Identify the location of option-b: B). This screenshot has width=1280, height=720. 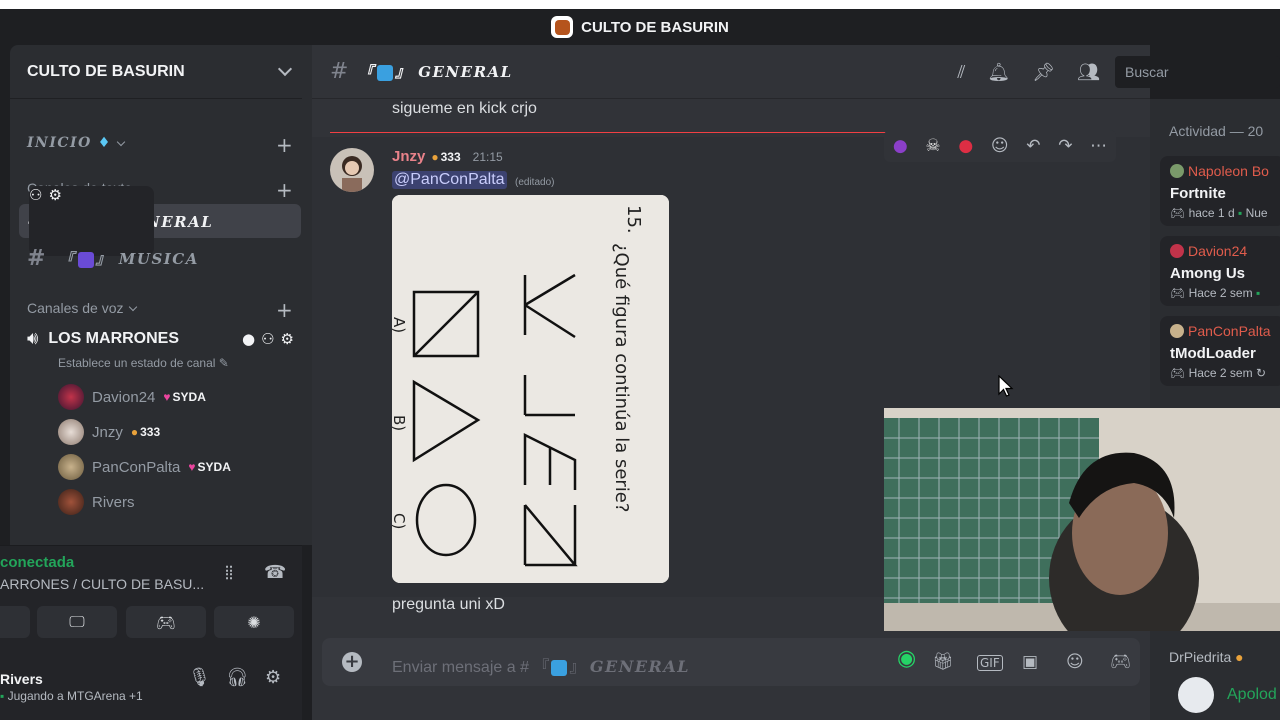
(400, 423).